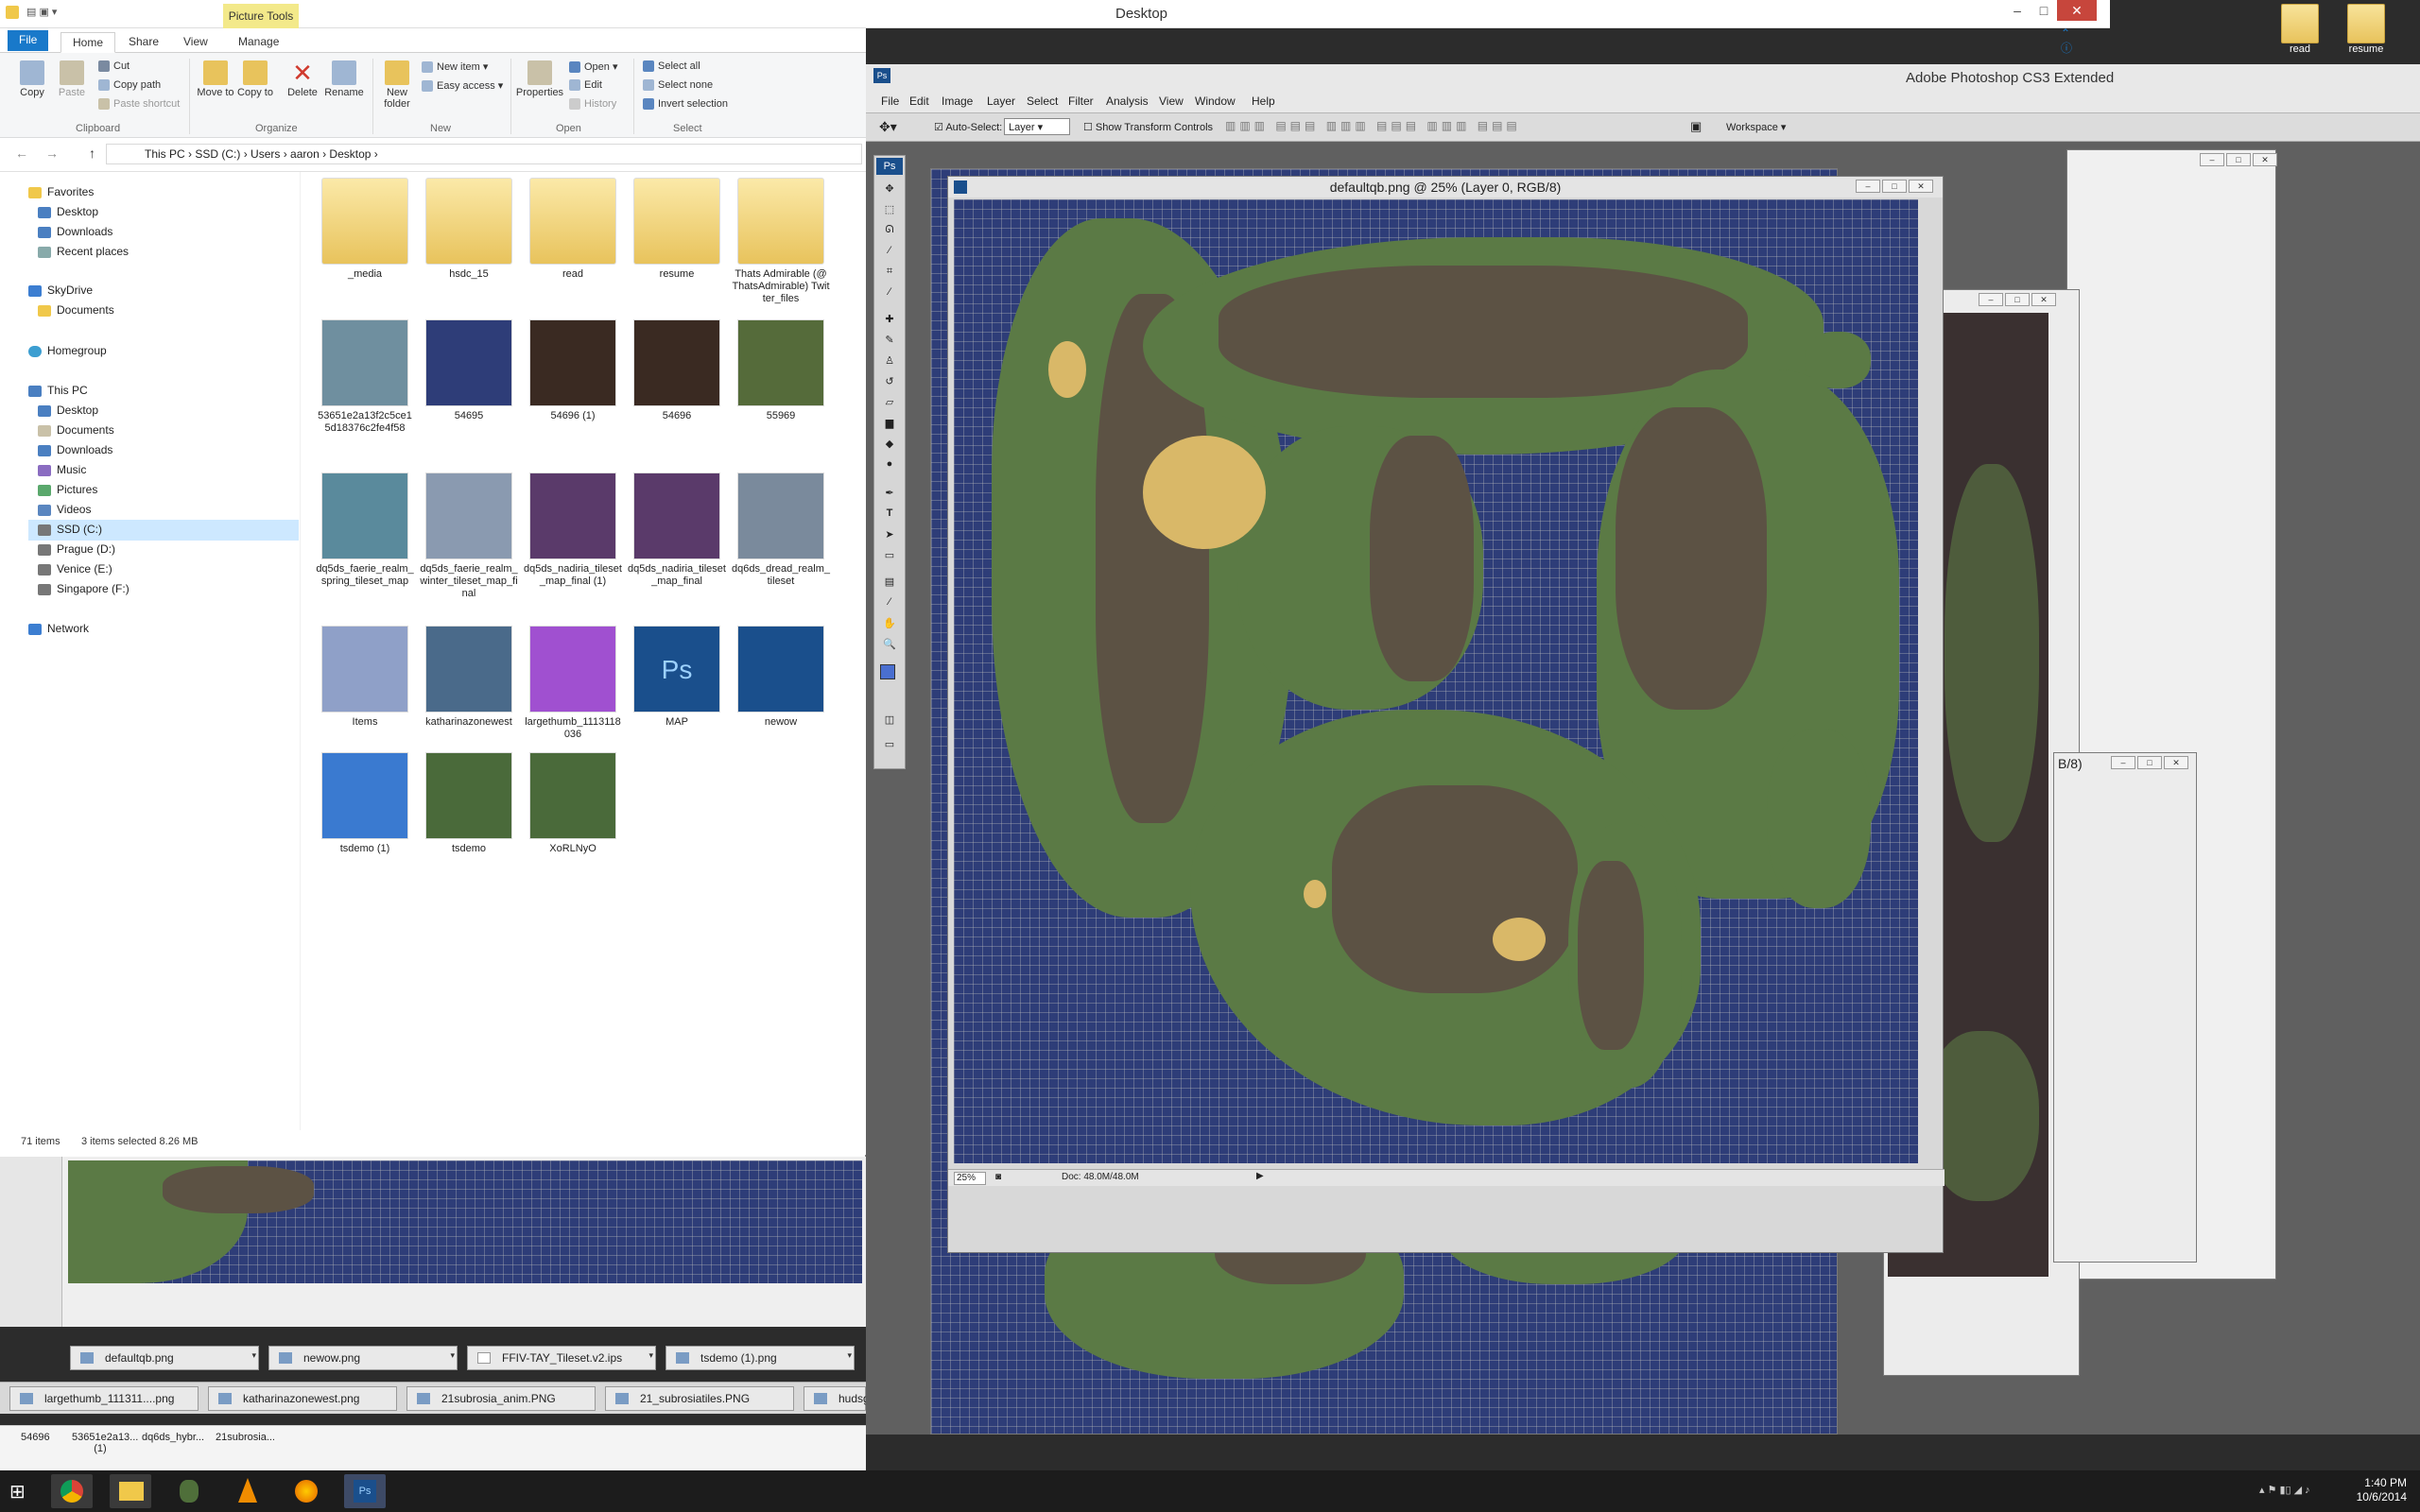 Image resolution: width=2420 pixels, height=1512 pixels. Describe the element at coordinates (129, 85) in the screenshot. I see `copy-path-button: Copy path` at that location.